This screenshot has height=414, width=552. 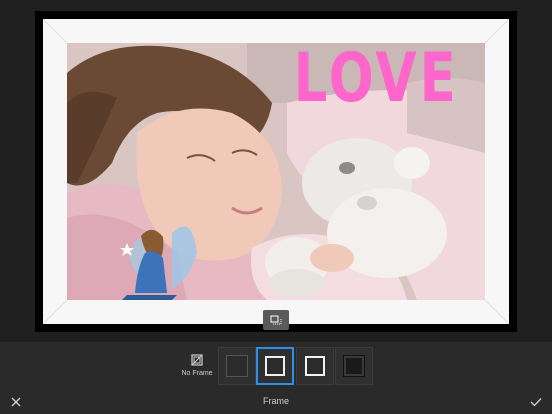 I want to click on frame-thumb-dark-gray, so click(x=237, y=366).